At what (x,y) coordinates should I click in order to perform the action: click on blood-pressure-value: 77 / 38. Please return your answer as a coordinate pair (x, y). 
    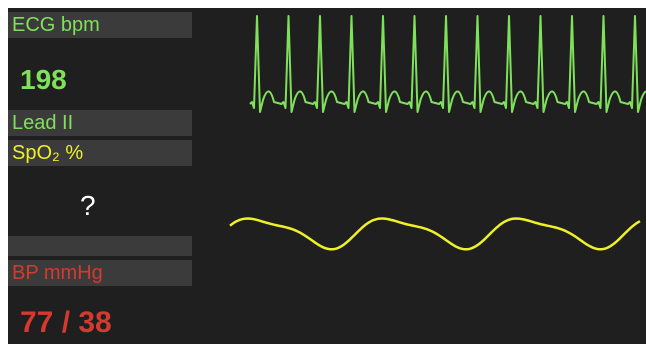
    Looking at the image, I should click on (66, 322).